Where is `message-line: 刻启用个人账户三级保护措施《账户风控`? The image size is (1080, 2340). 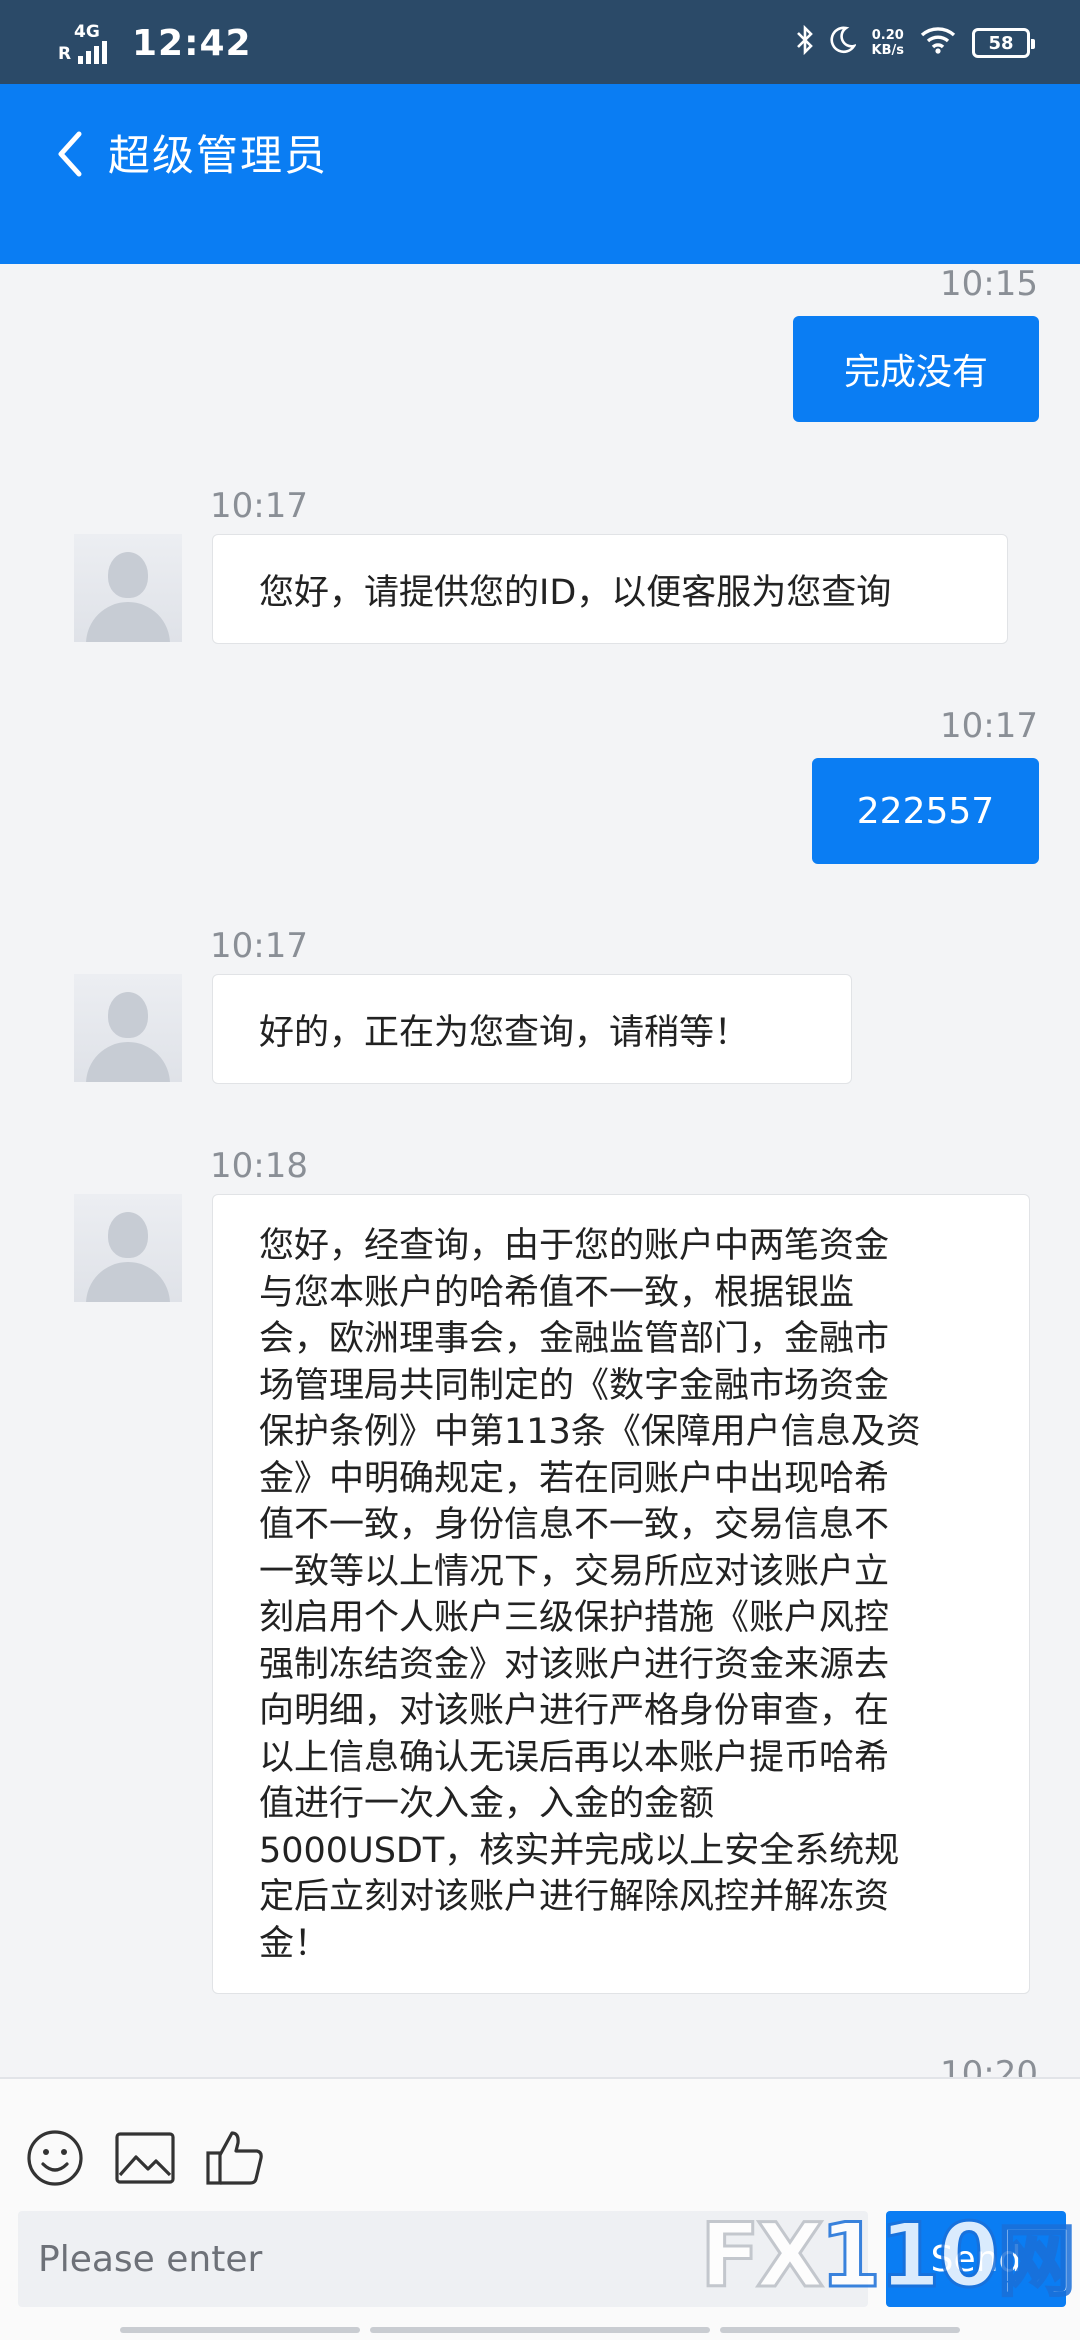
message-line: 刻启用个人账户三级保护措施《账户风控 is located at coordinates (574, 1618).